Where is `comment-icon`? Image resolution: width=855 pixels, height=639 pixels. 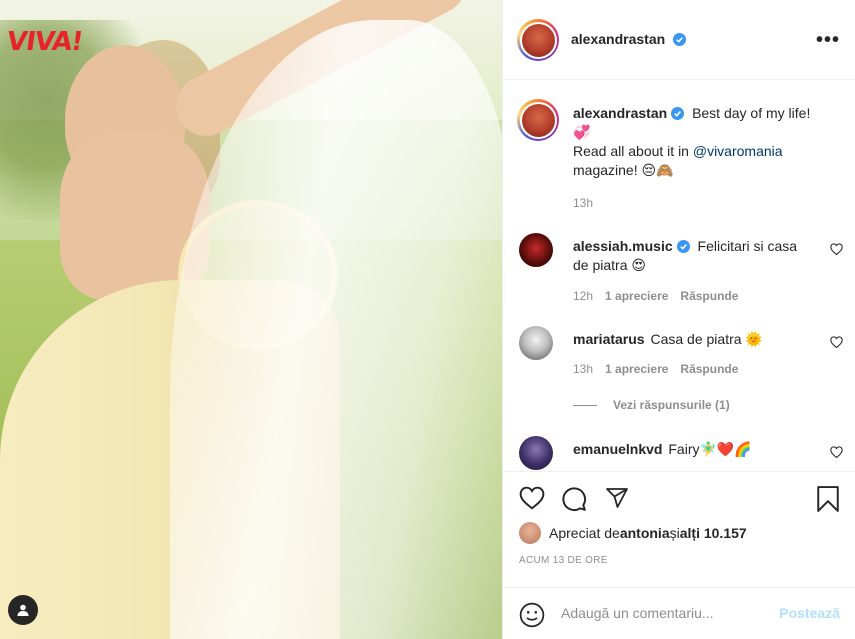 comment-icon is located at coordinates (574, 499).